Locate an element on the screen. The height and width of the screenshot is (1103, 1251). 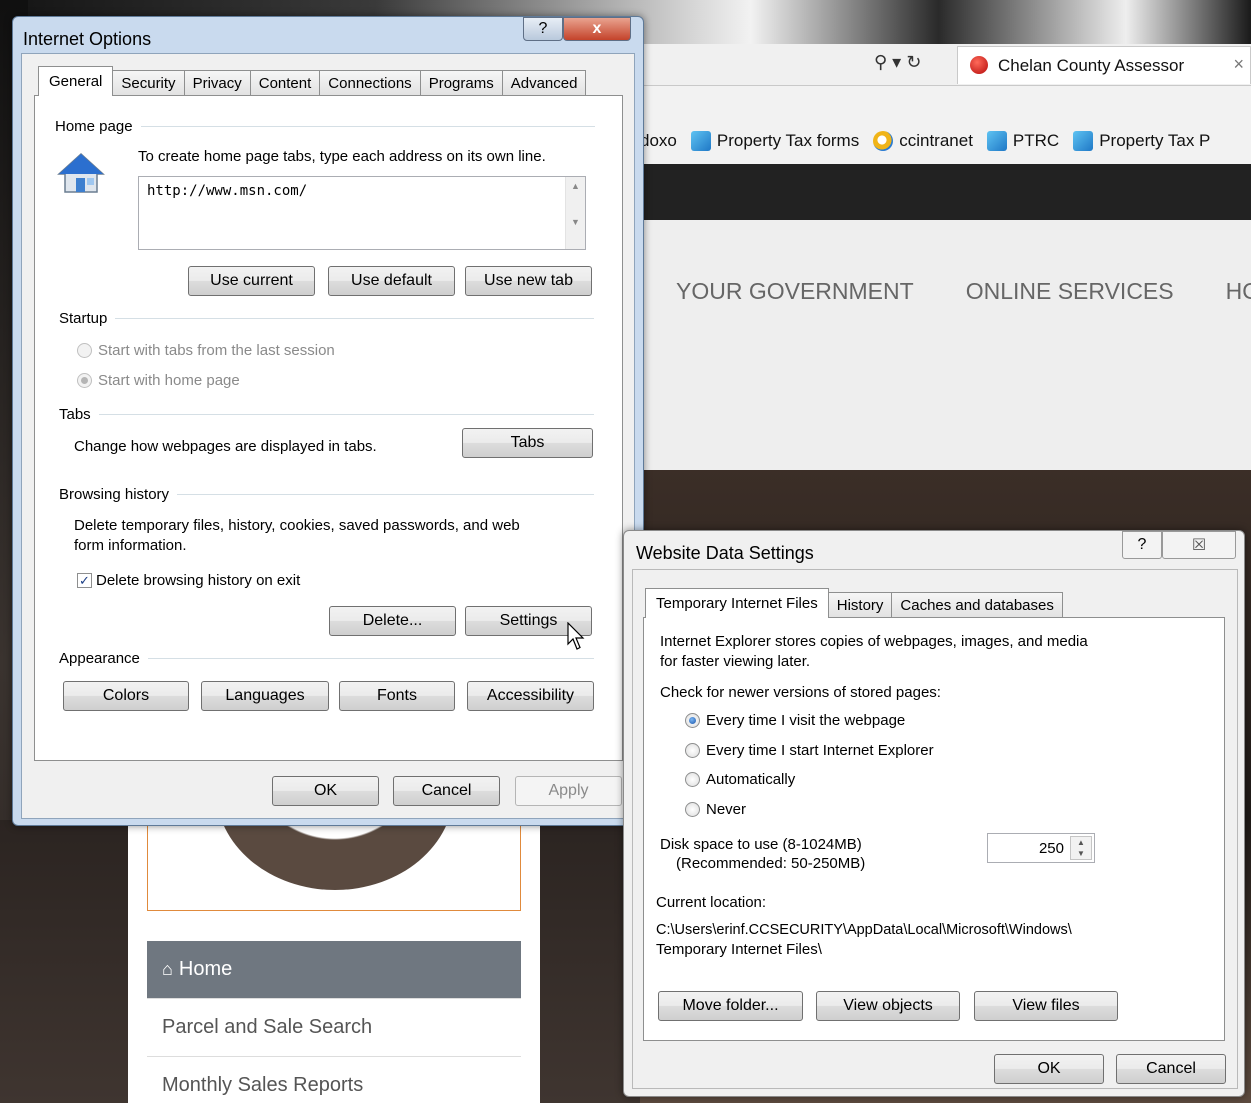
use-current-button: Use current is located at coordinates (251, 281).